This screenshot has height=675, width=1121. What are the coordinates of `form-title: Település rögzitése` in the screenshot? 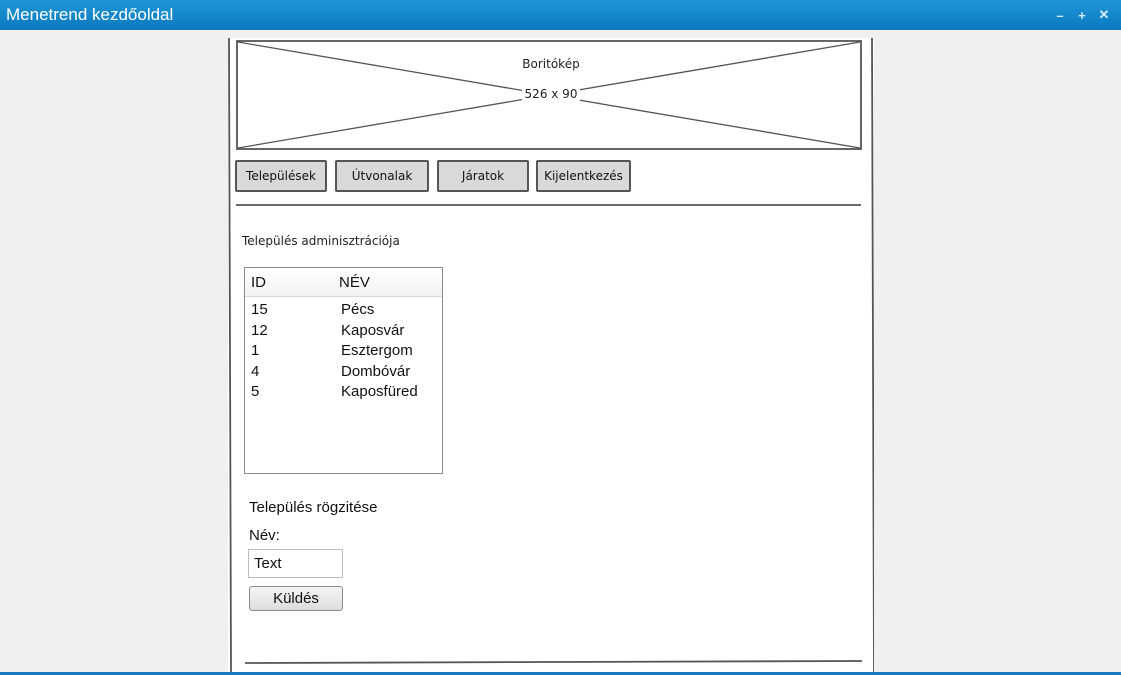 It's located at (313, 507).